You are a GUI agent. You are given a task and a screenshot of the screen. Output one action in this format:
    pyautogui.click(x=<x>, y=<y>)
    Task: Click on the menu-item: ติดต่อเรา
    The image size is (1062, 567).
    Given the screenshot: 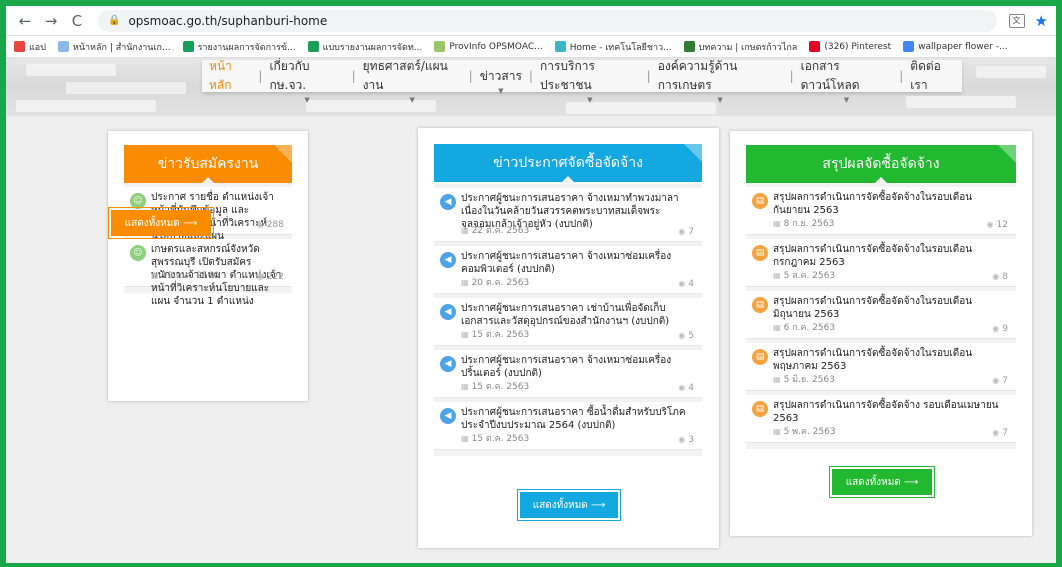 What is the action you would take?
    pyautogui.click(x=932, y=76)
    